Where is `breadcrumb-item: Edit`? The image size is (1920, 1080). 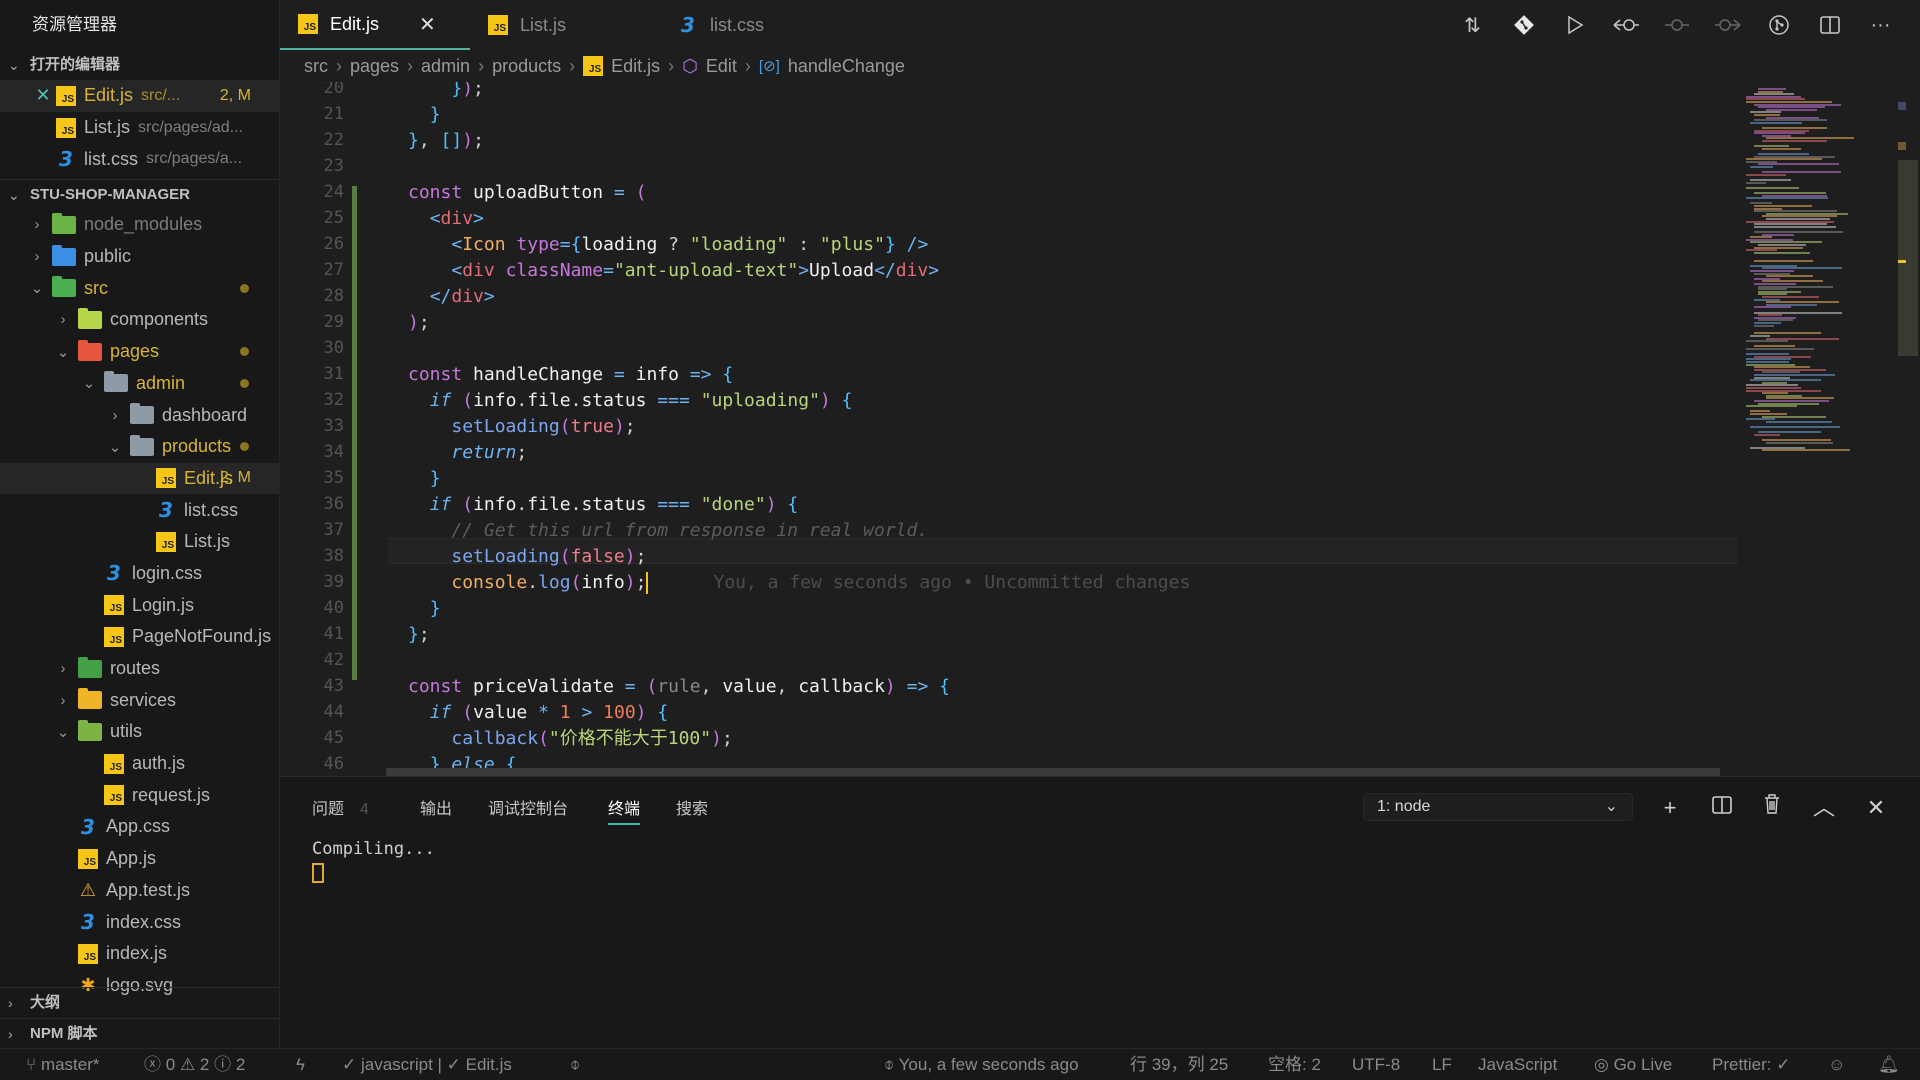
breadcrumb-item: Edit is located at coordinates (721, 66).